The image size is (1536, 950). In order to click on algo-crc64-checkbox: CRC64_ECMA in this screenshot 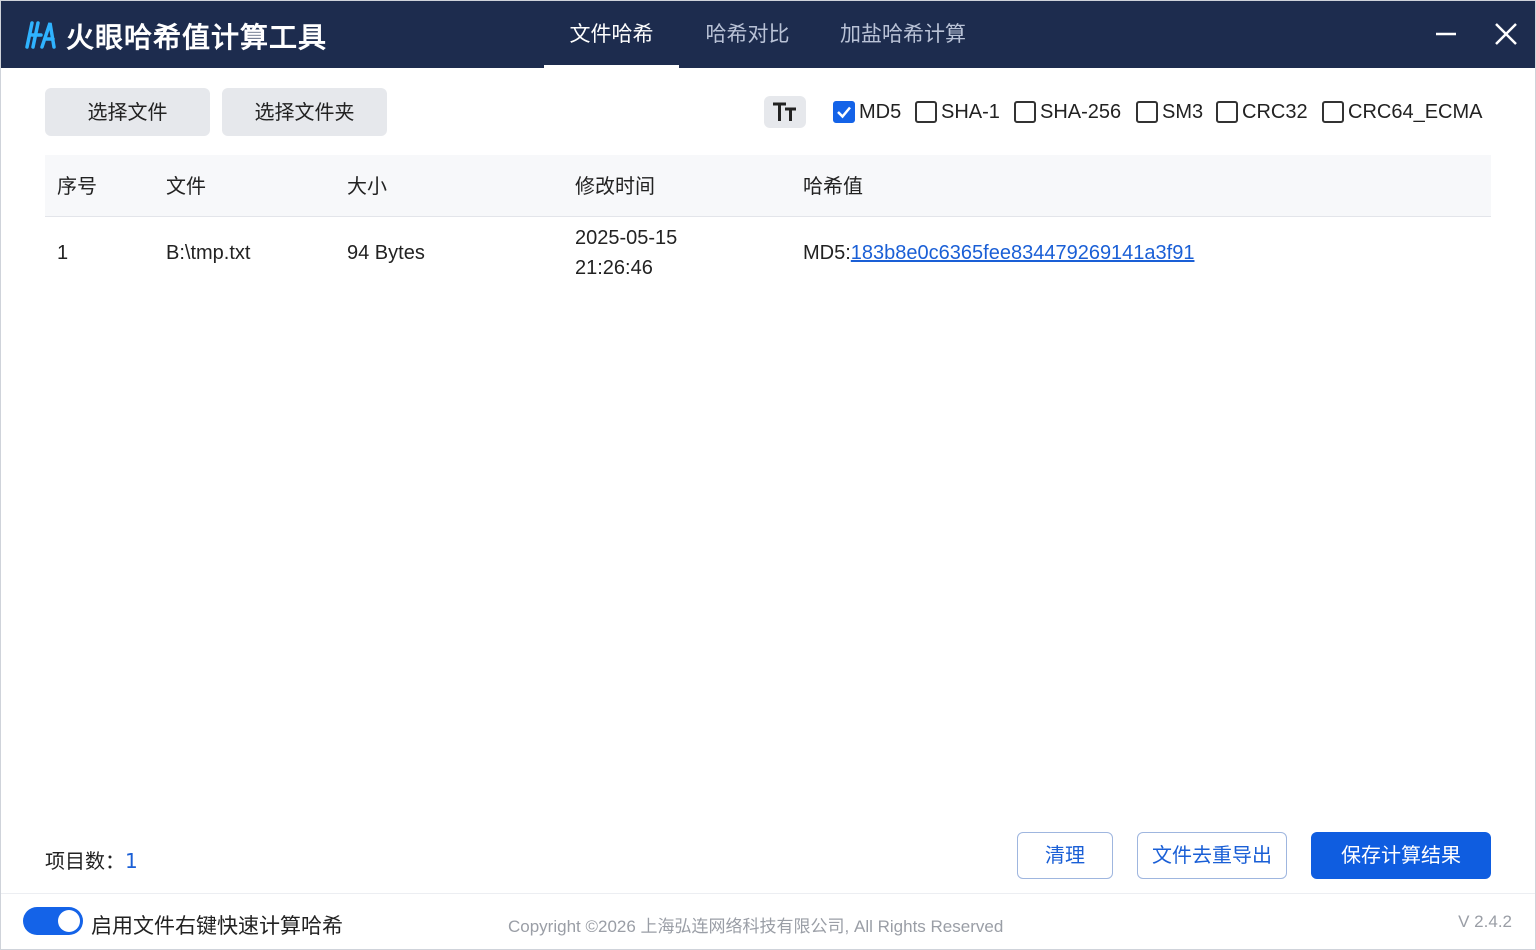, I will do `click(1402, 112)`.